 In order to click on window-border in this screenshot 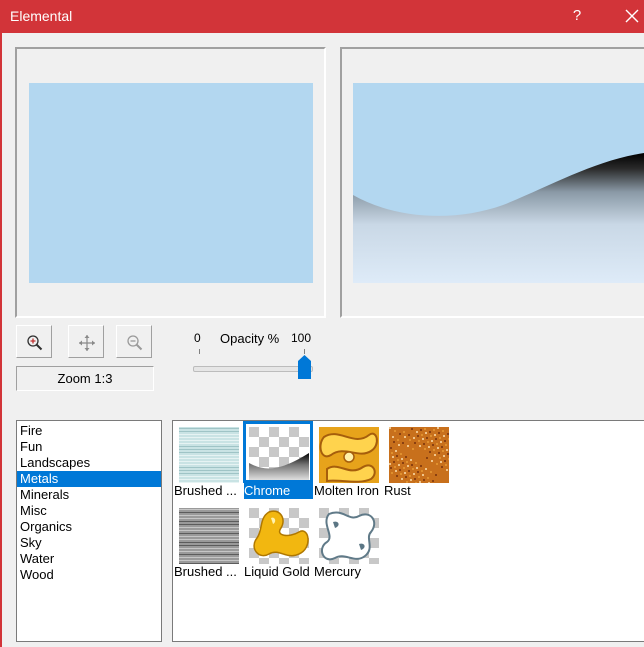, I will do `click(1, 340)`.